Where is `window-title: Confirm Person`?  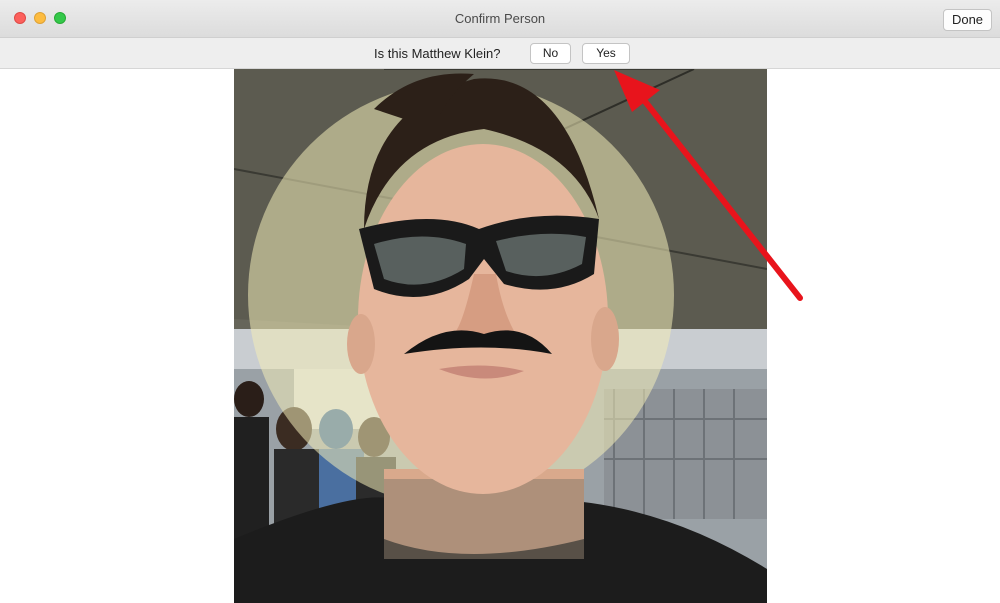 window-title: Confirm Person is located at coordinates (500, 18).